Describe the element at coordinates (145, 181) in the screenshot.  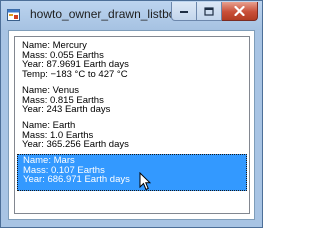
I see `mouse-cursor-icon` at that location.